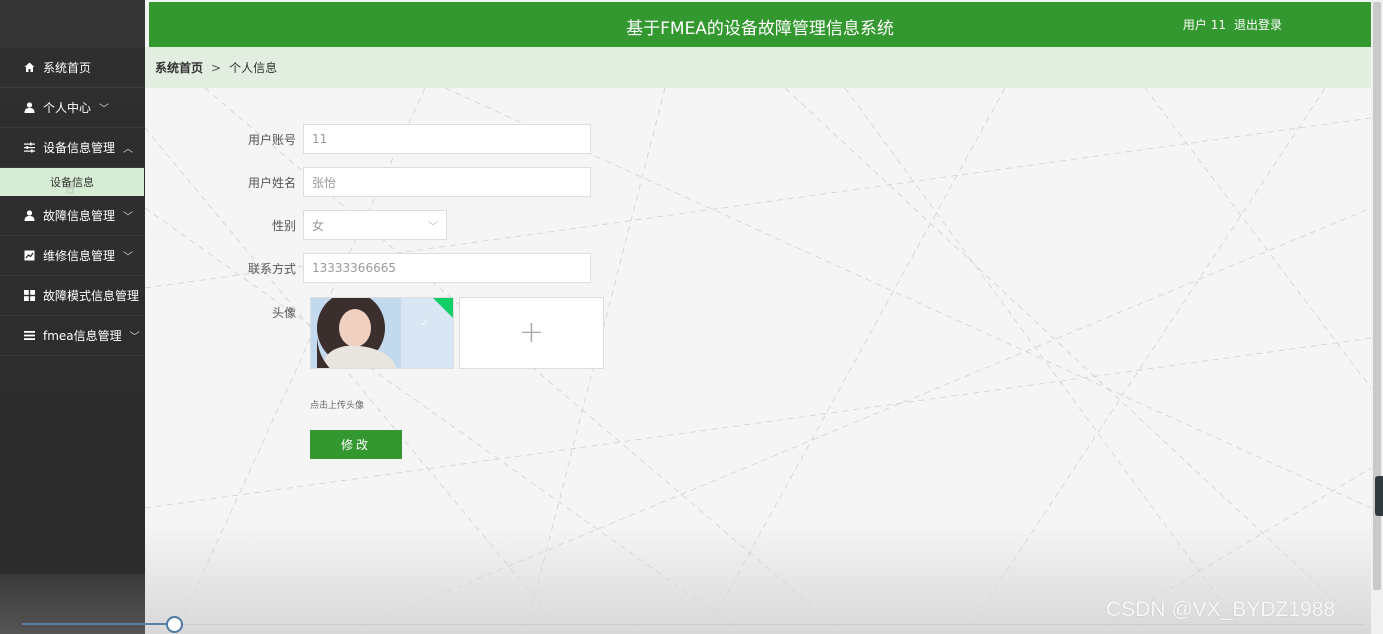  I want to click on sidebar-item-label: 个人中心, so click(67, 108).